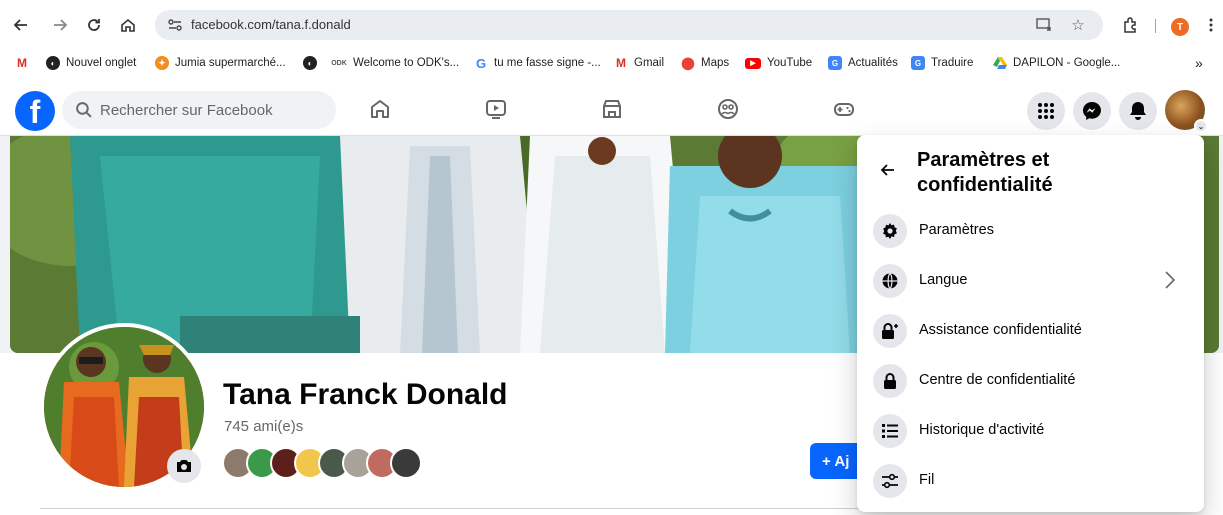 Image resolution: width=1223 pixels, height=515 pixels. Describe the element at coordinates (985, 172) in the screenshot. I see `menu-title: Paramètres et confidentialité` at that location.